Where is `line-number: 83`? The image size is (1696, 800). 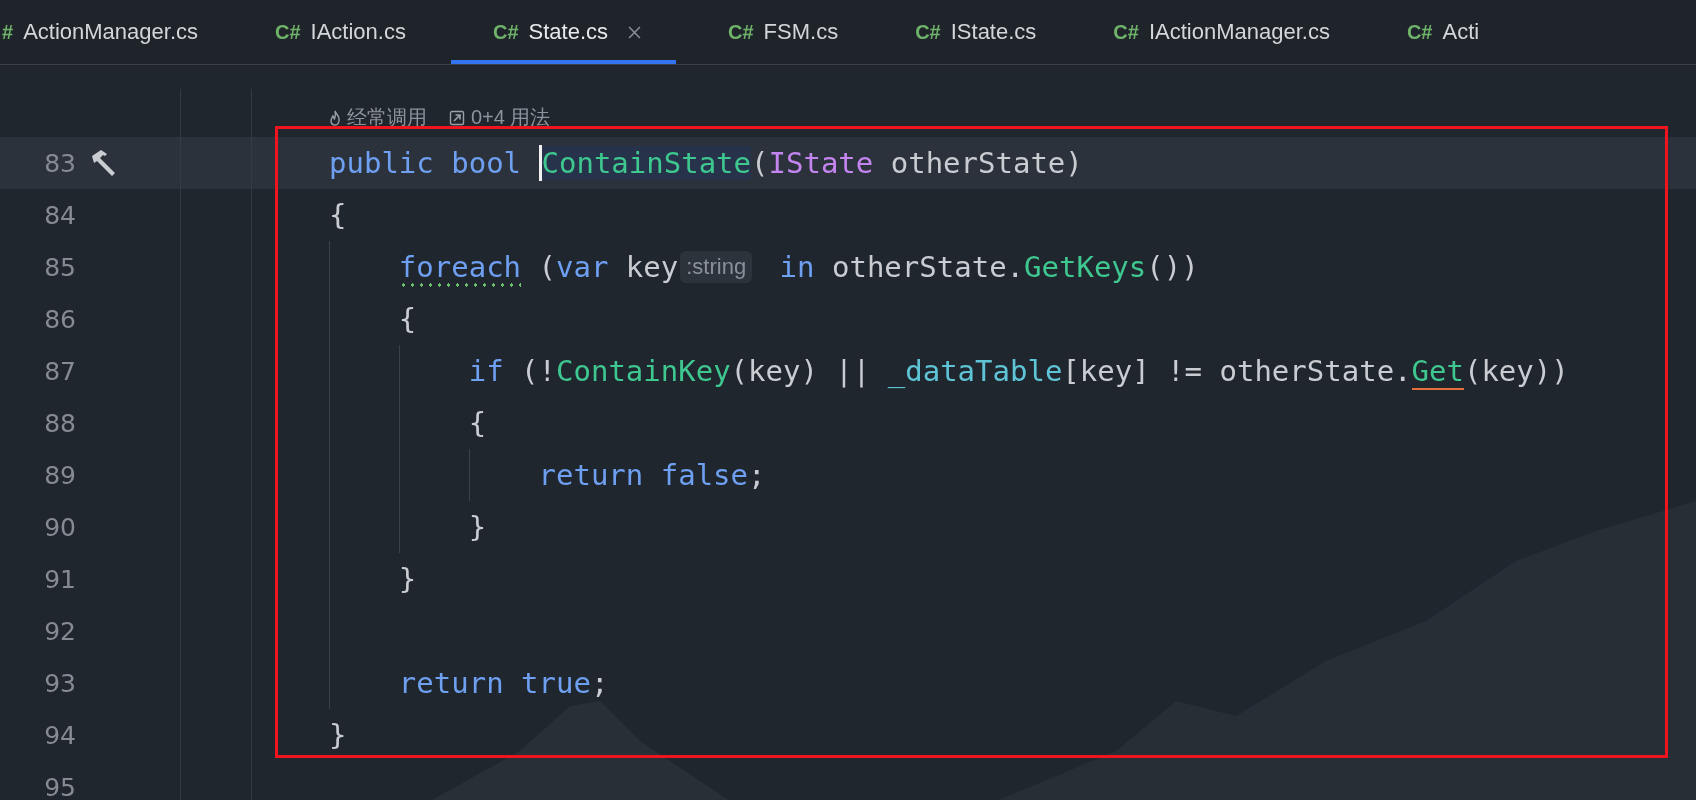 line-number: 83 is located at coordinates (60, 163).